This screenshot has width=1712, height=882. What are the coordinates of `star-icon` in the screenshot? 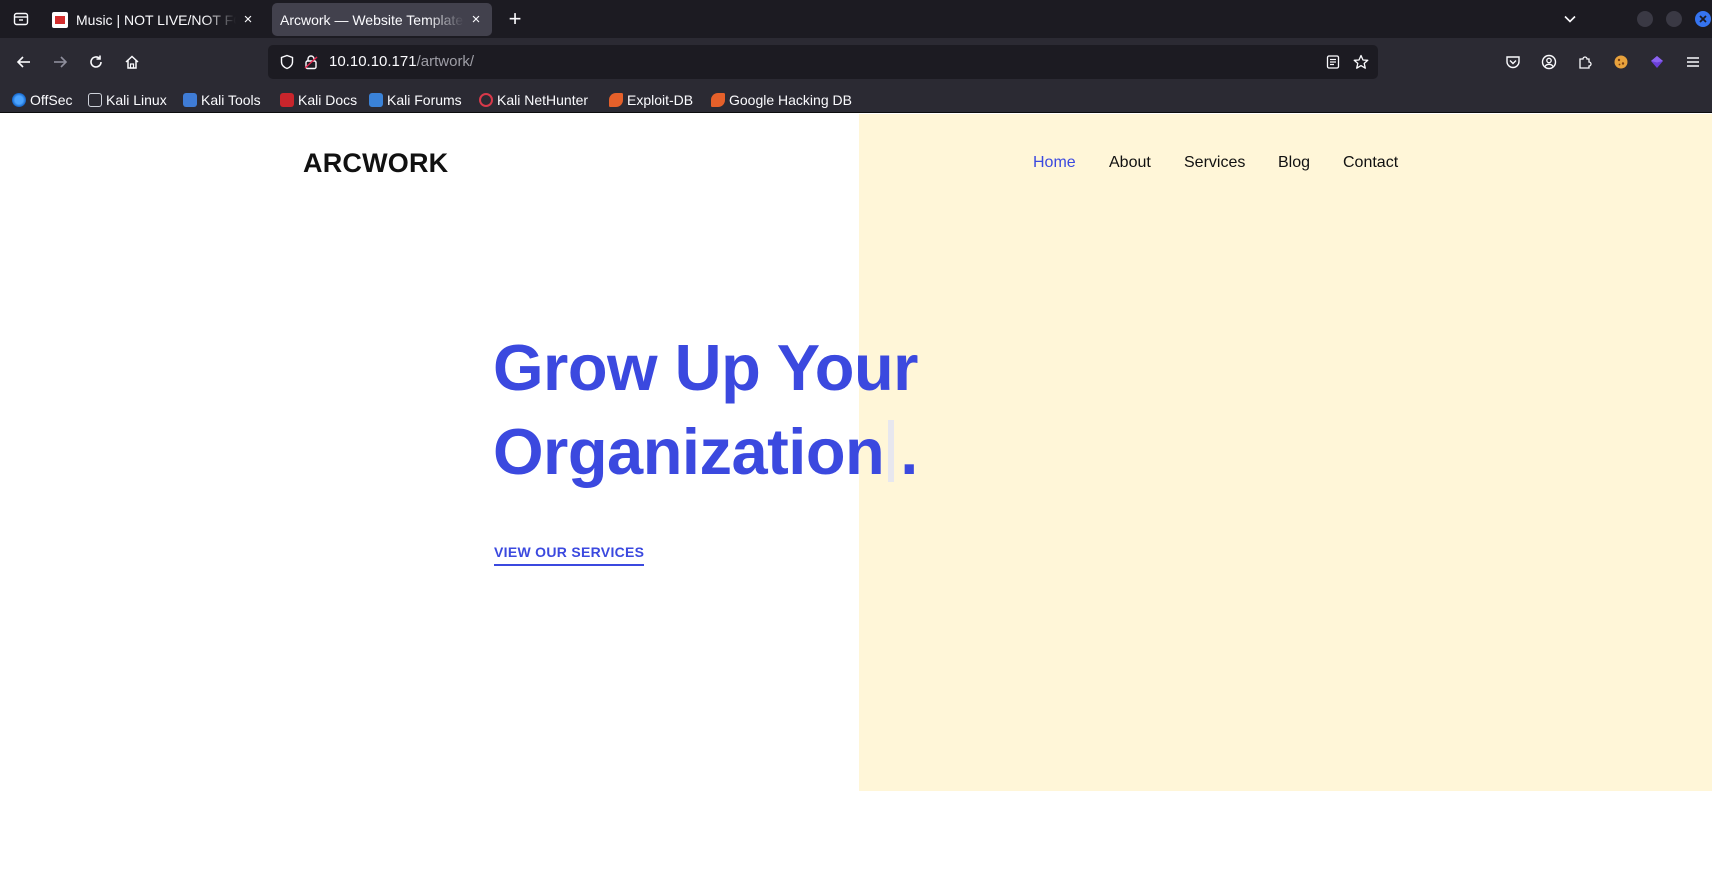 It's located at (1361, 62).